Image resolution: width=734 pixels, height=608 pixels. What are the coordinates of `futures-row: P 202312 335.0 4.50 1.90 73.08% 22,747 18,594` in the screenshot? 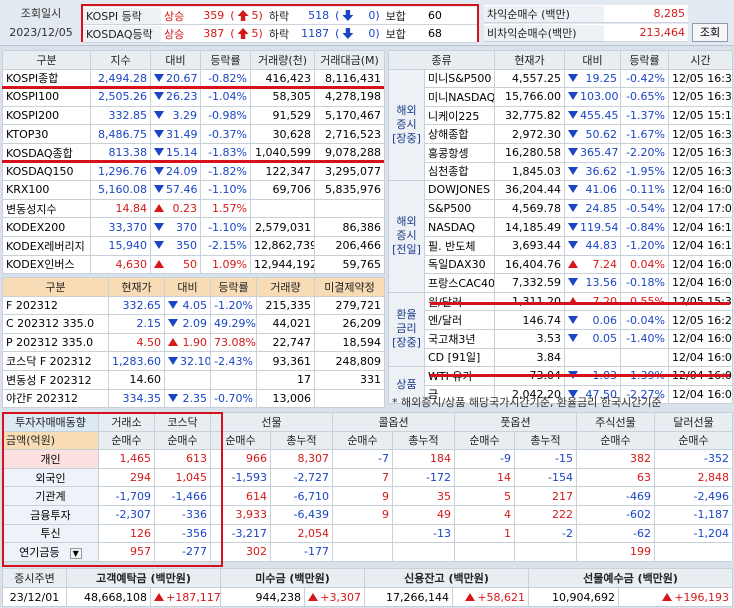 It's located at (193, 342).